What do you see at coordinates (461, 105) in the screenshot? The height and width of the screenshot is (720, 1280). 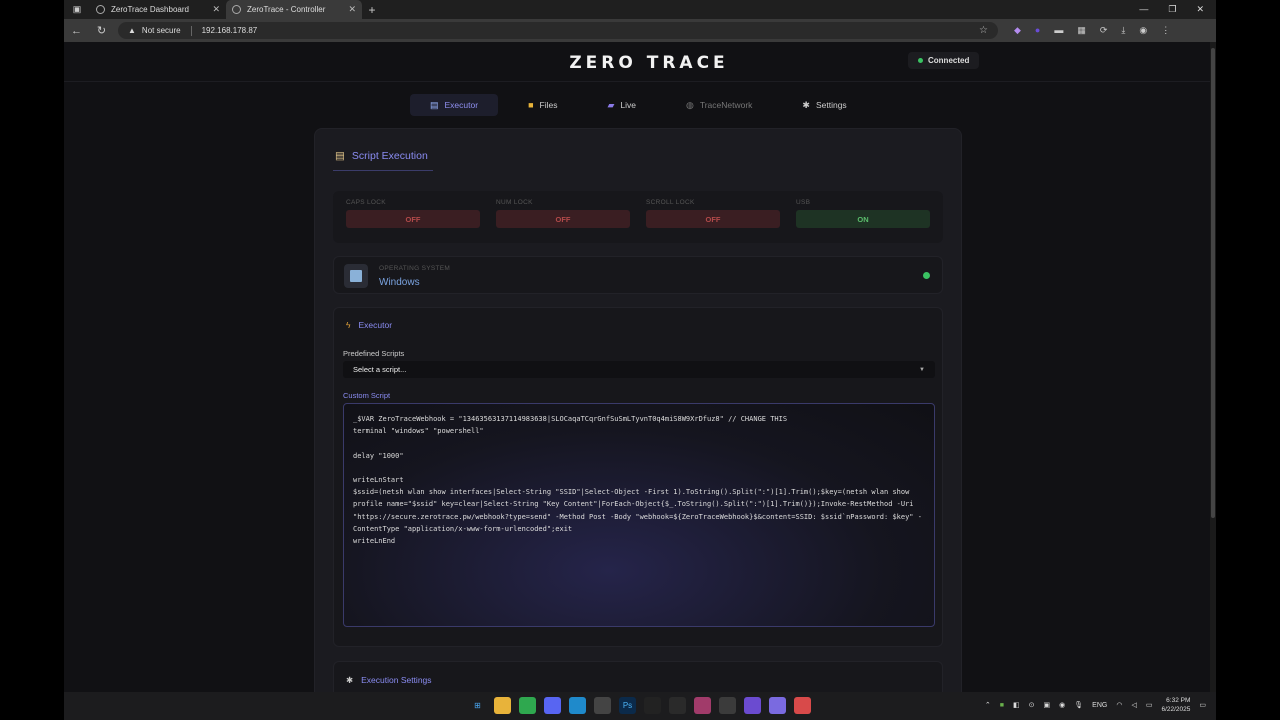 I see `nav-tab-label: Executor` at bounding box center [461, 105].